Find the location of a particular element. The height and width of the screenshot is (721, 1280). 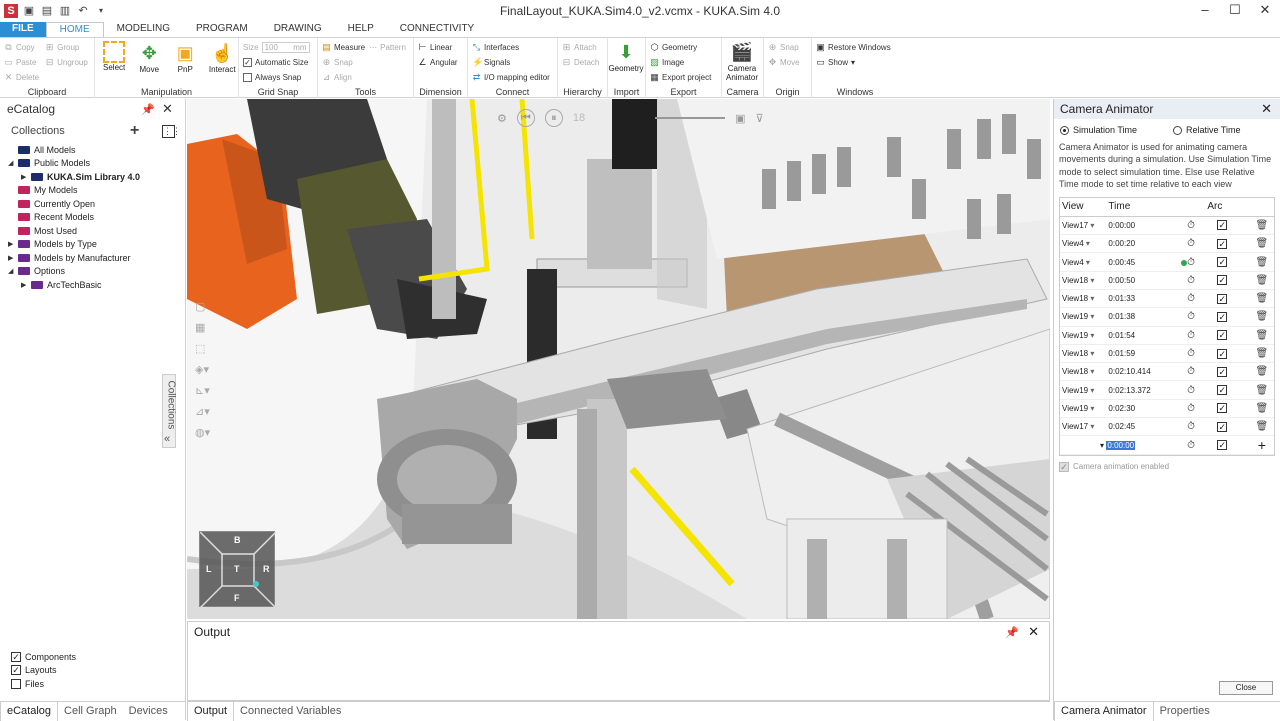

show-dropdown: ▭Show▾ is located at coordinates (855, 62).